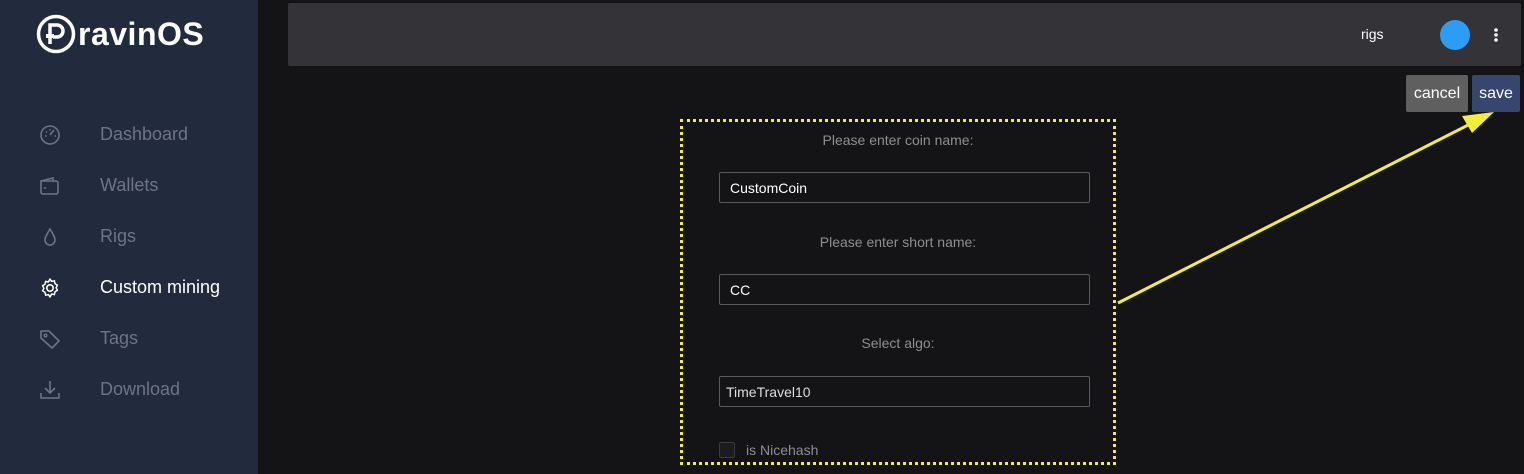 Image resolution: width=1524 pixels, height=474 pixels. I want to click on drop-icon, so click(50, 236).